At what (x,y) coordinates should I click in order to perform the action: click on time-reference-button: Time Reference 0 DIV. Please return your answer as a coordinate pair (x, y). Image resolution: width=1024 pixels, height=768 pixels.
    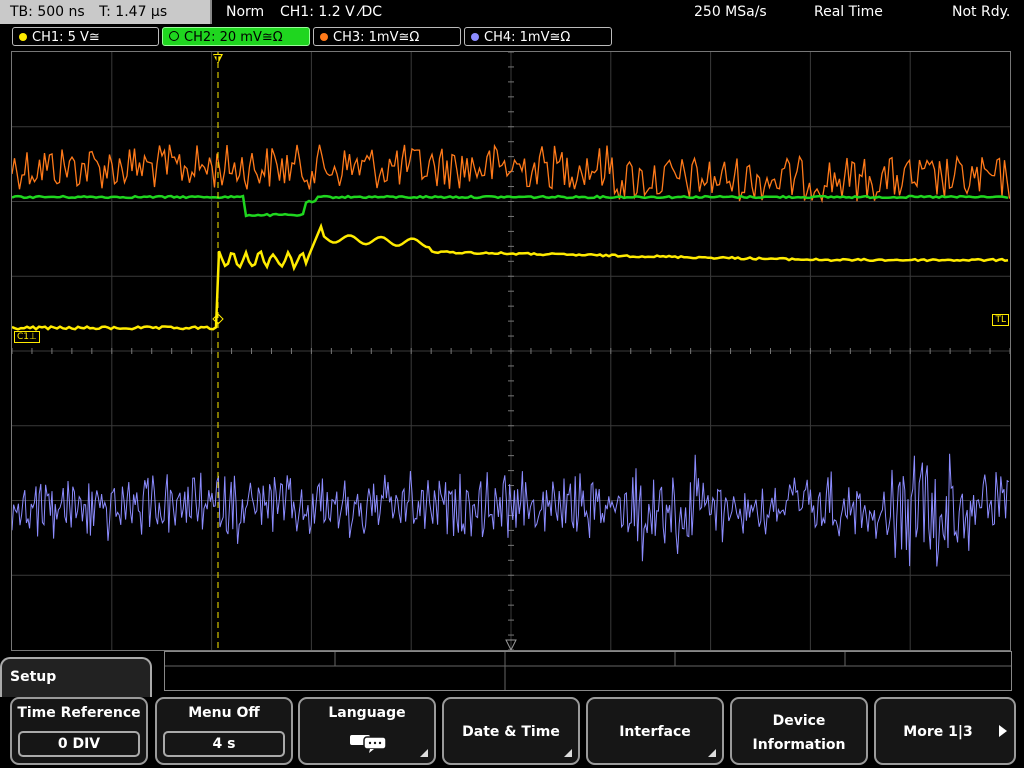
    Looking at the image, I should click on (79, 731).